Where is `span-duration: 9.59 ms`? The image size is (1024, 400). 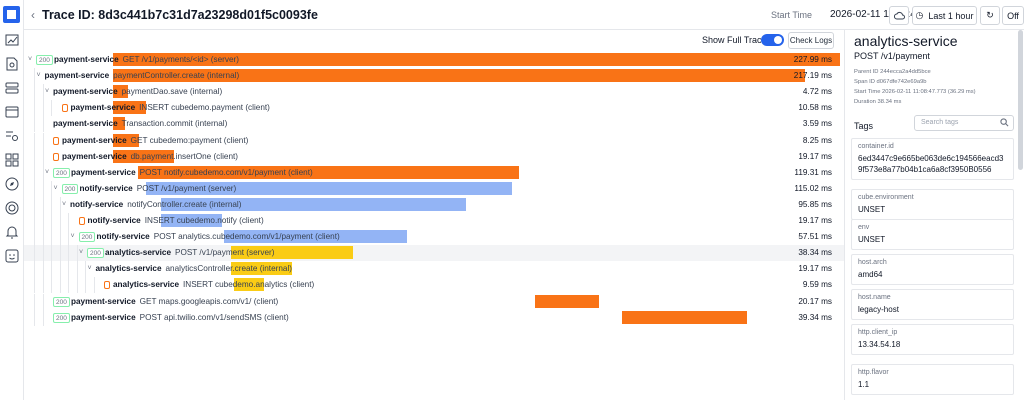 span-duration: 9.59 ms is located at coordinates (817, 285).